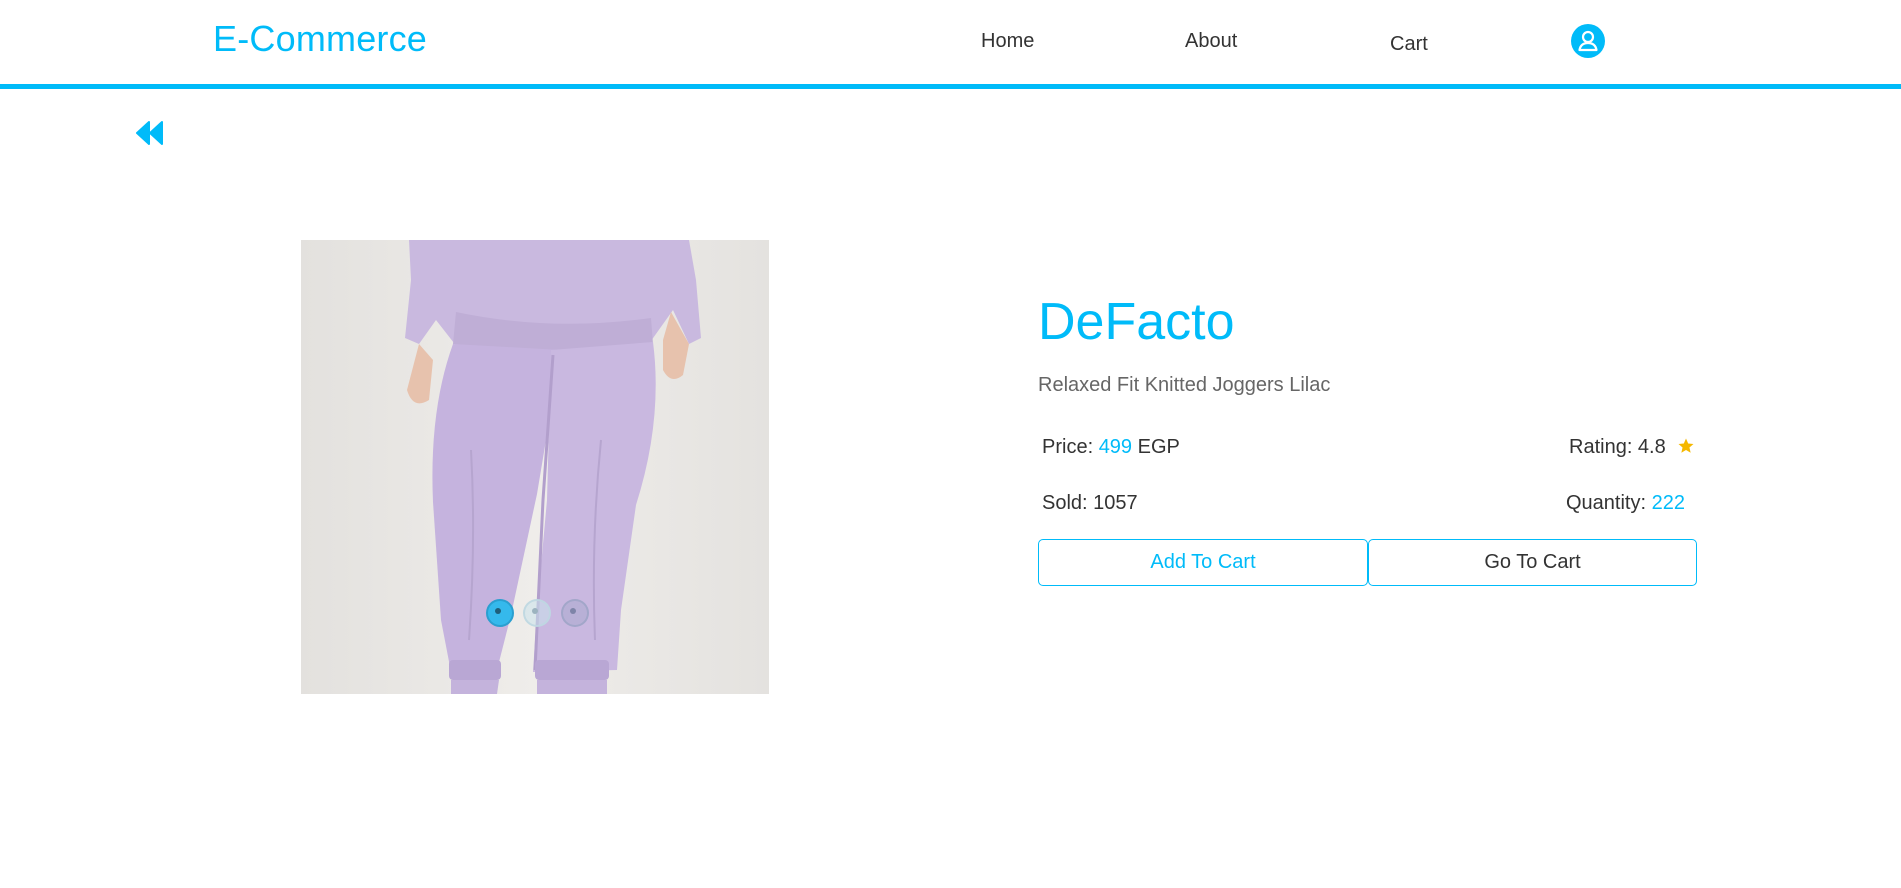 This screenshot has height=888, width=1901. I want to click on navbar: E-Commerce Home About Cart, so click(950, 42).